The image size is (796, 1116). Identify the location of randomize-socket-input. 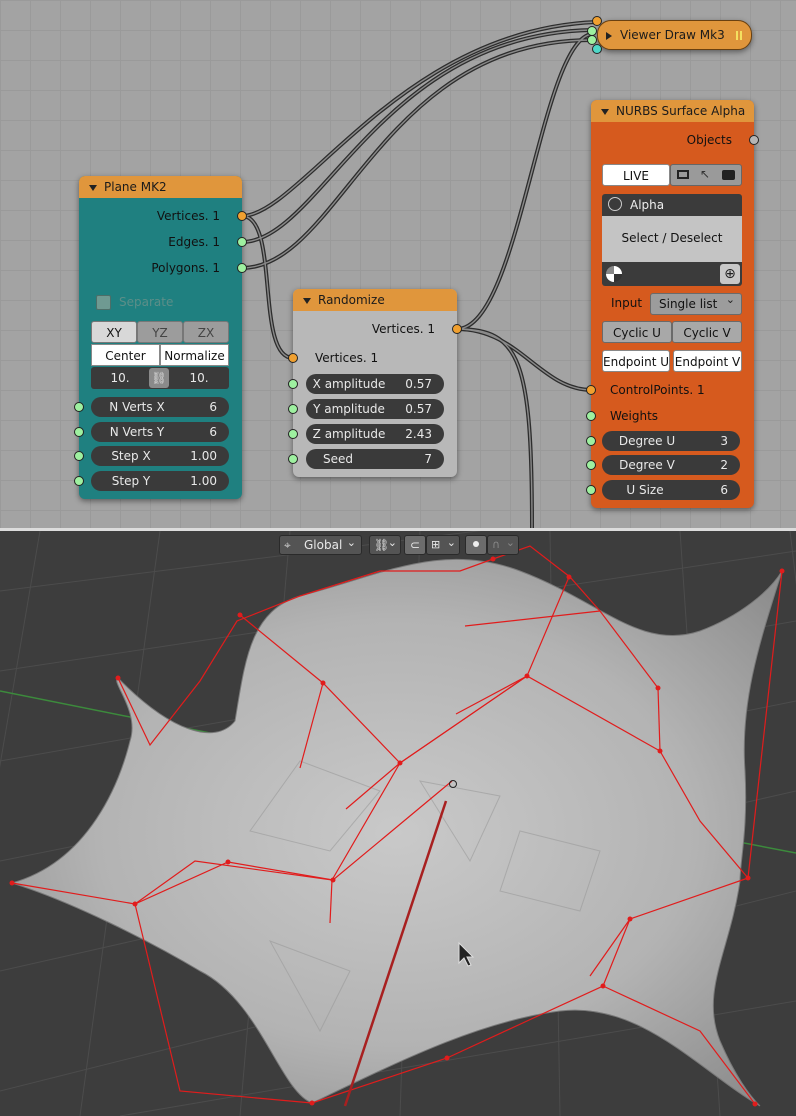
(293, 358).